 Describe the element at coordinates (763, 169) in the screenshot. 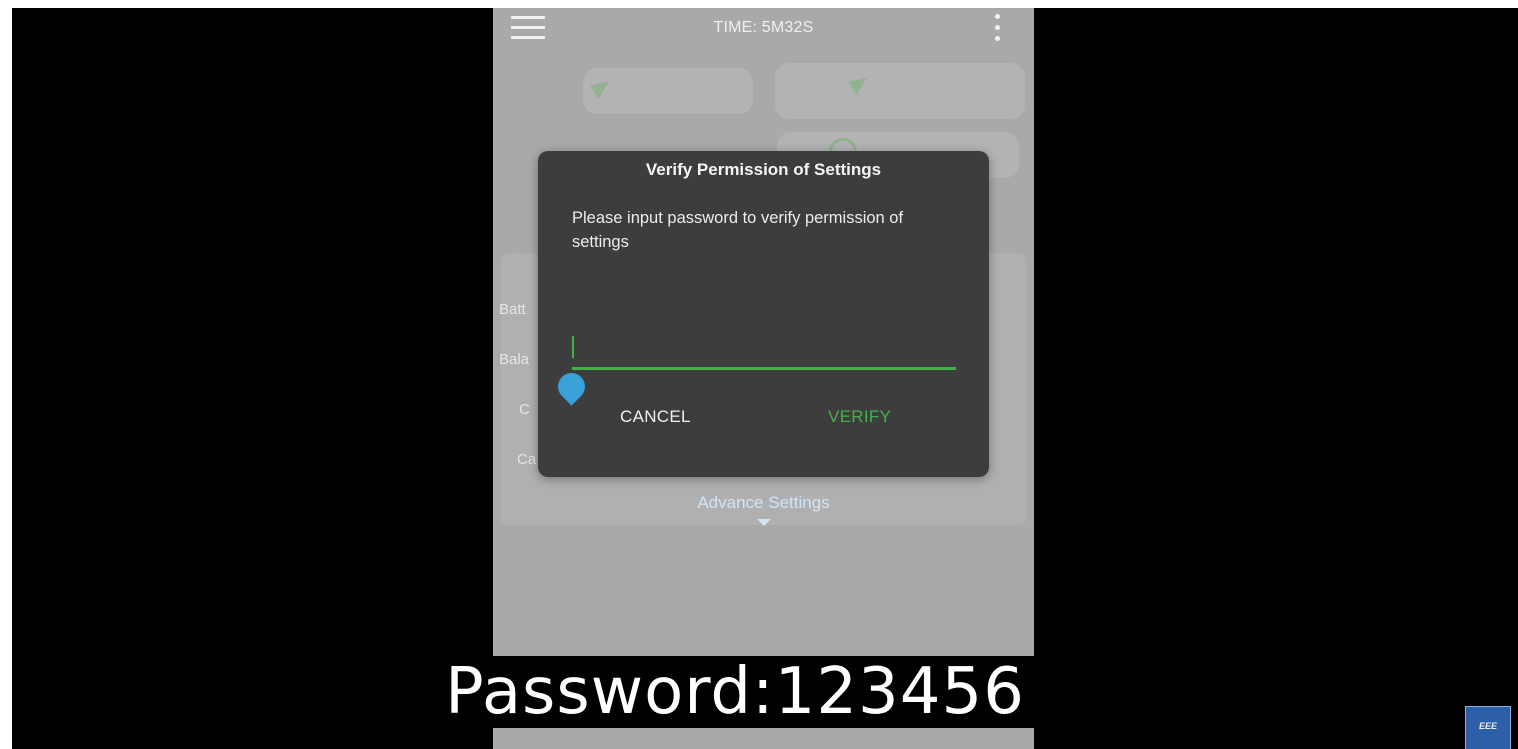

I see `dialog-title: Verify Permission of Settings` at that location.